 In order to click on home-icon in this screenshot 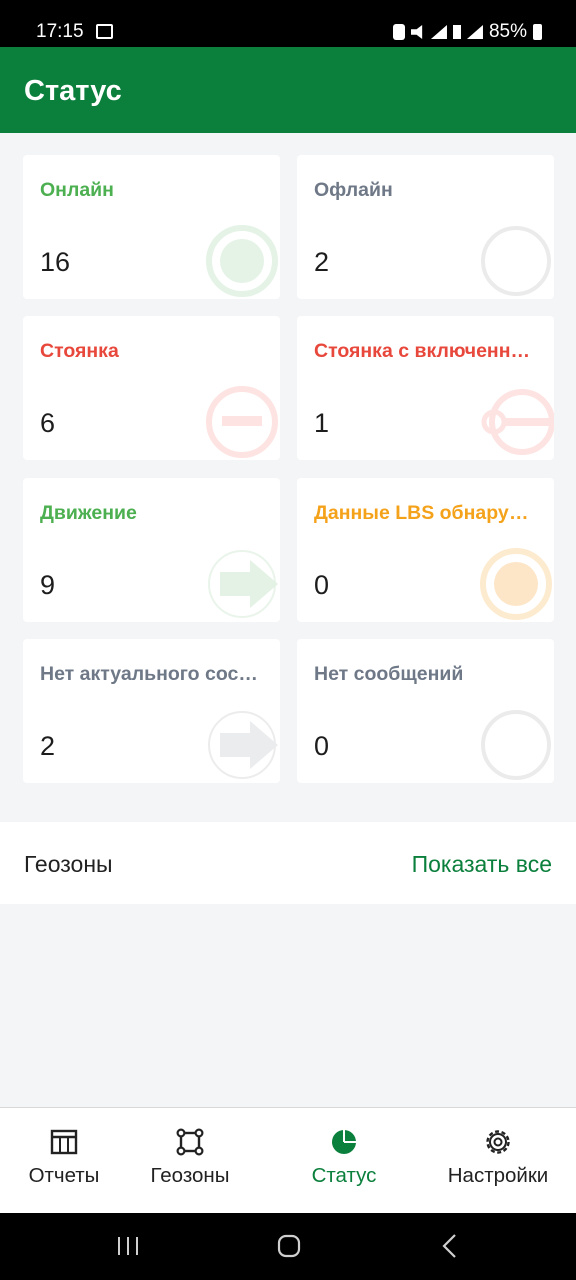, I will do `click(289, 1246)`.